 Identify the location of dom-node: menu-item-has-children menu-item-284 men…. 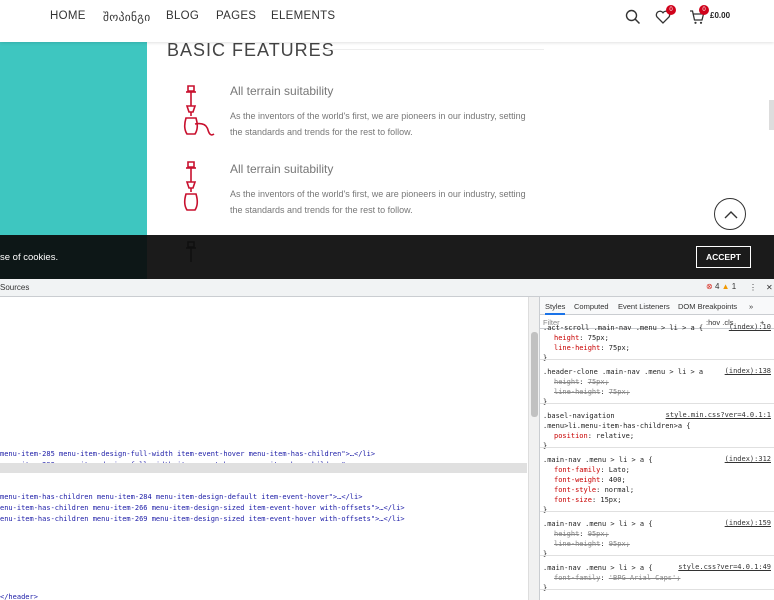
(181, 497).